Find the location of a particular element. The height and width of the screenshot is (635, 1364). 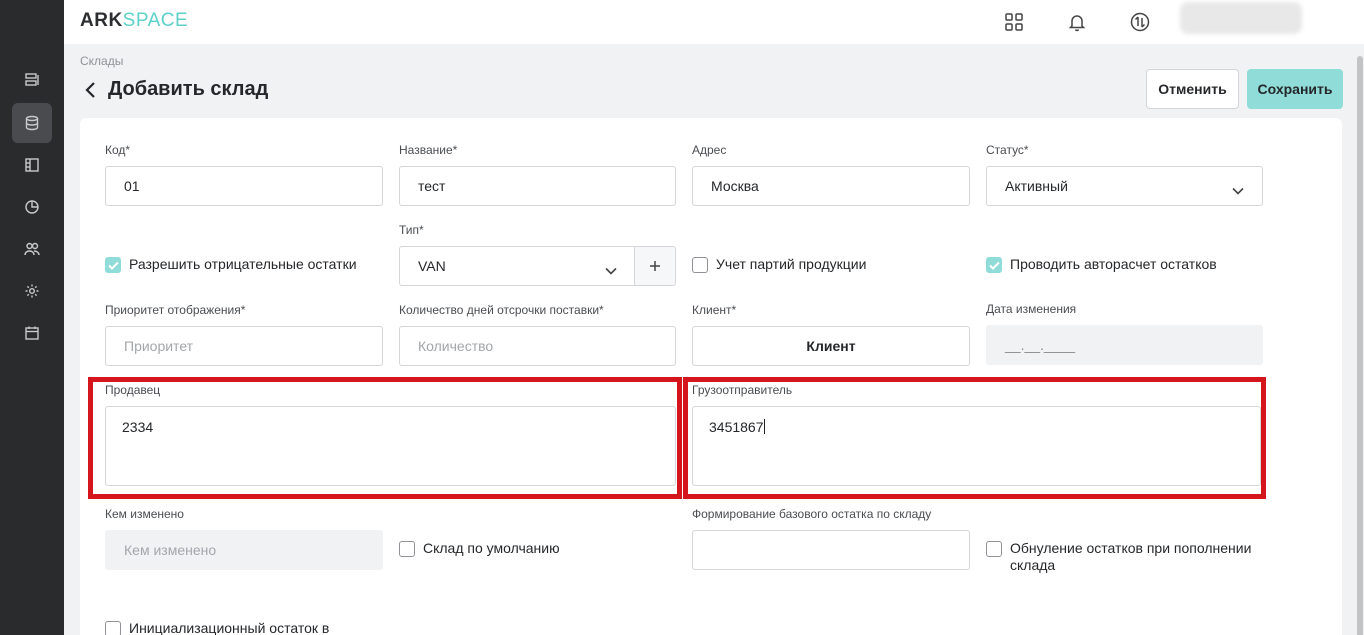

add-type-button is located at coordinates (655, 266).